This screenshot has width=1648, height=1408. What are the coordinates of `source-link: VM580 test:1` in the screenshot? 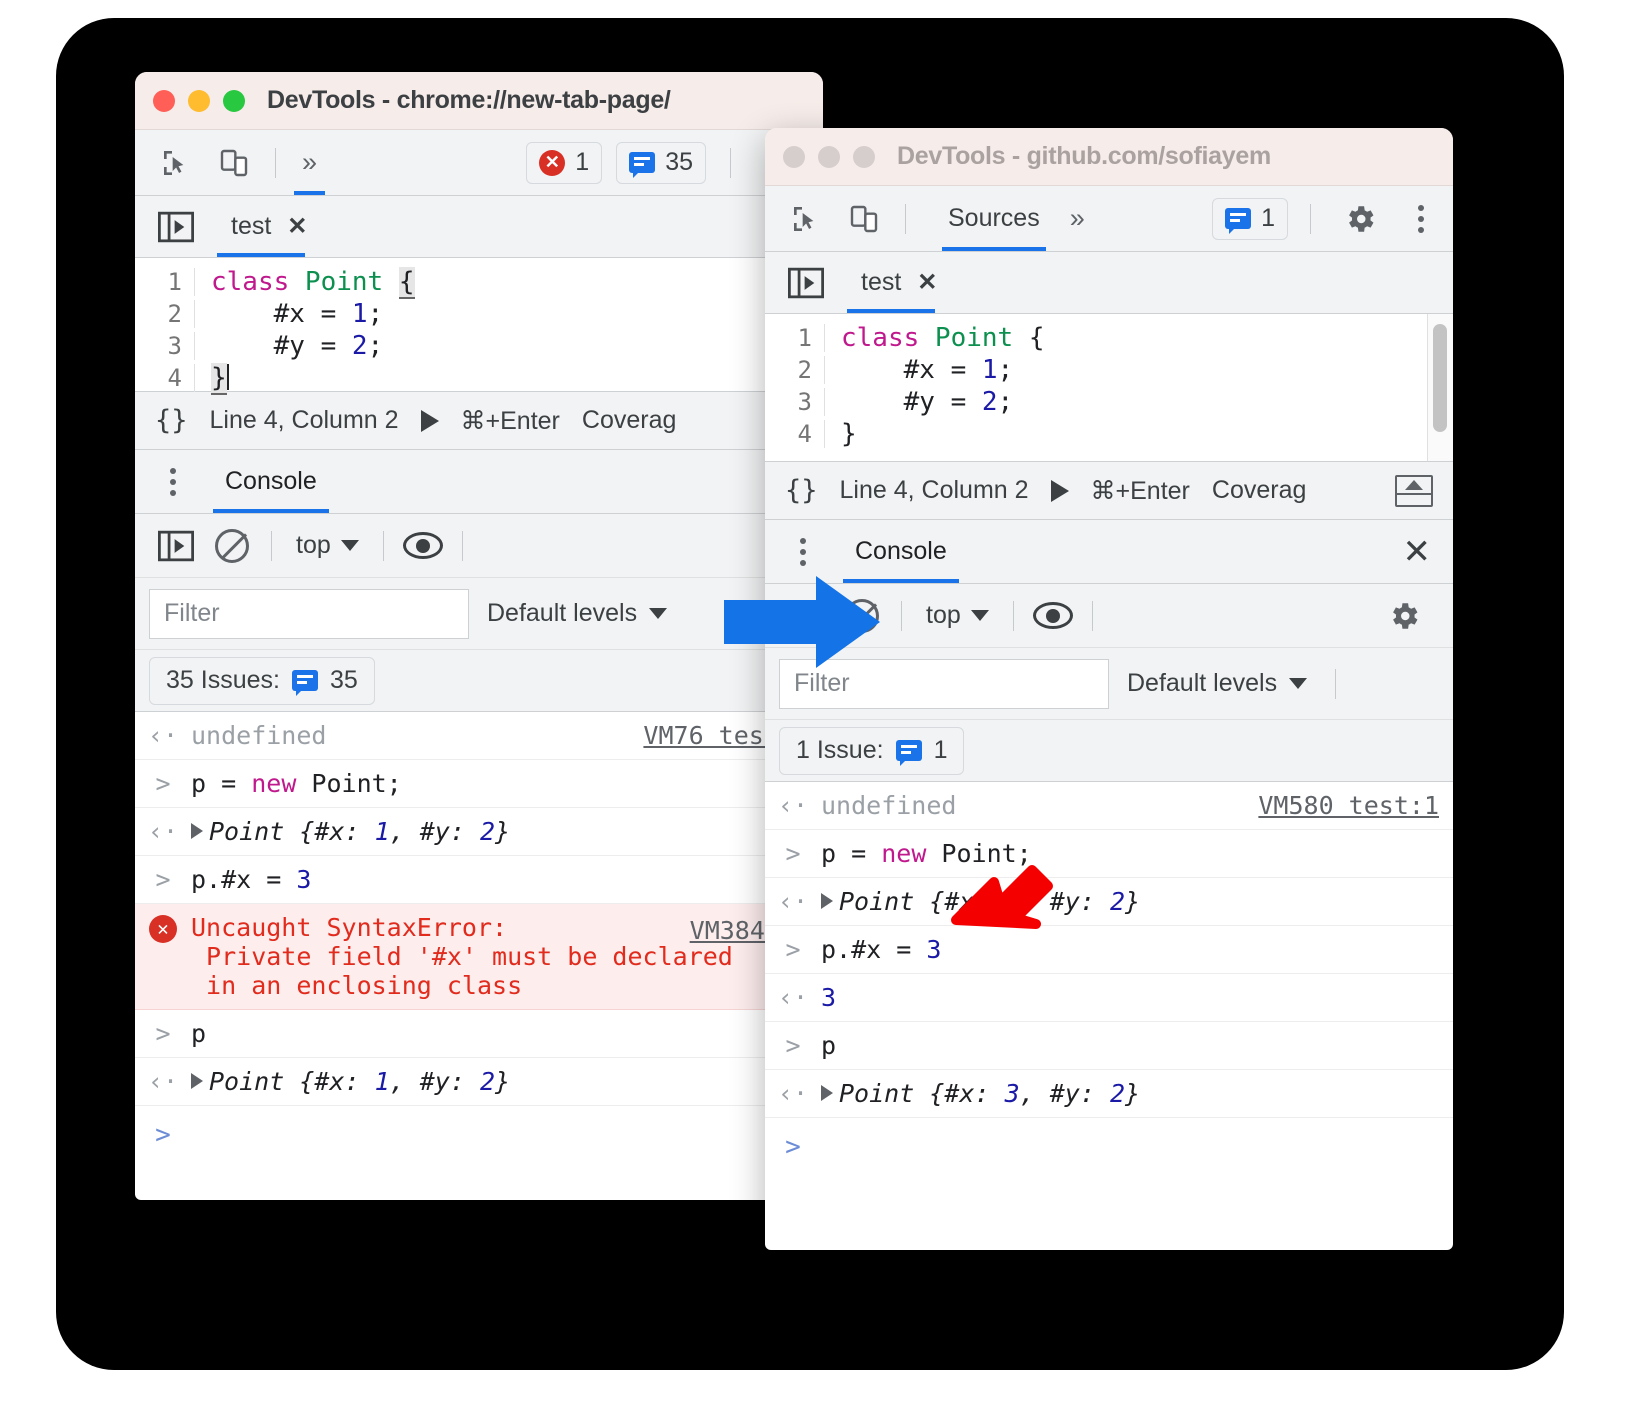 It's located at (1348, 805).